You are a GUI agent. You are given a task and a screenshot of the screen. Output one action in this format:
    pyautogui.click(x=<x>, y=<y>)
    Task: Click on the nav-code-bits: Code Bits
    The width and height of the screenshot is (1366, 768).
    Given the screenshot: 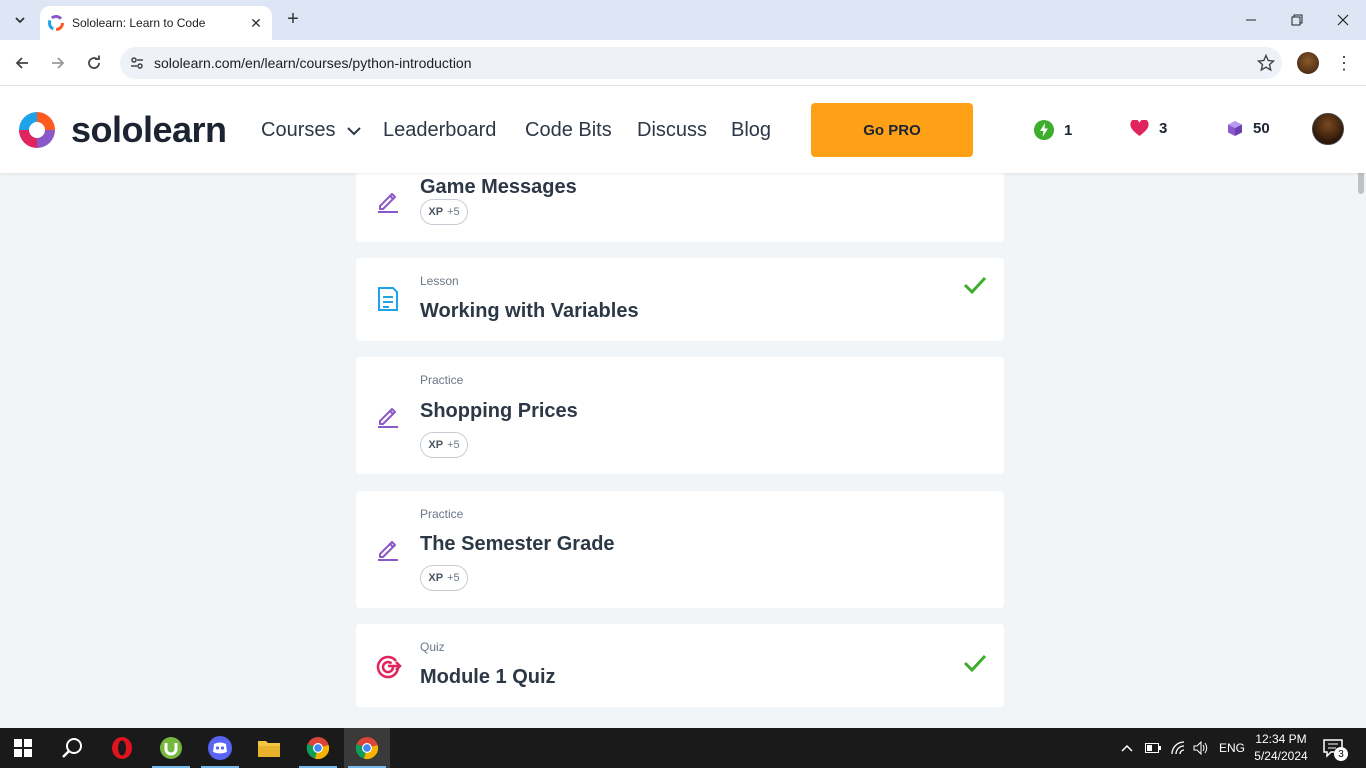 What is the action you would take?
    pyautogui.click(x=568, y=130)
    